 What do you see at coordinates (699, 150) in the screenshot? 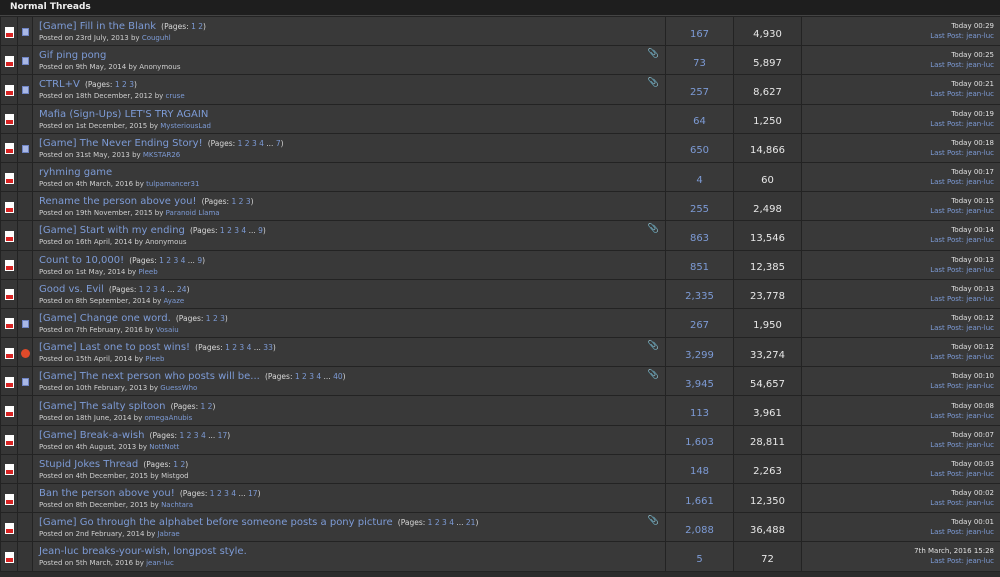
I see `replies-count: 650` at bounding box center [699, 150].